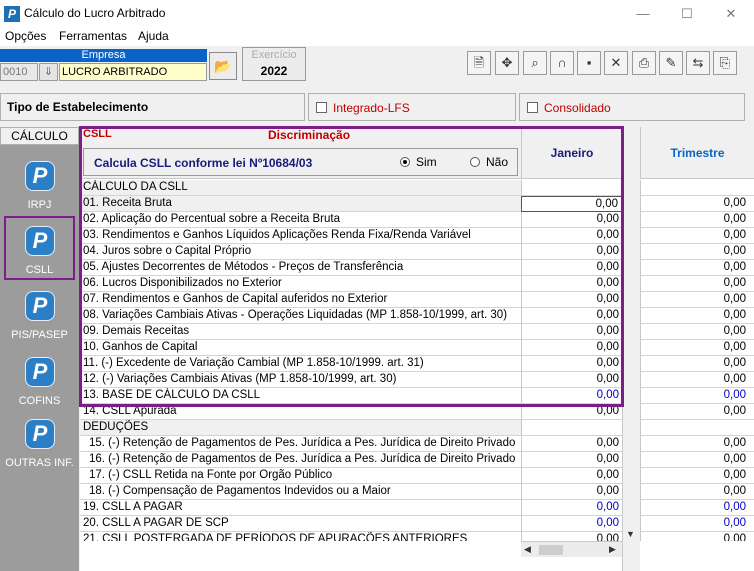 The height and width of the screenshot is (571, 754). I want to click on radio-nao, so click(475, 162).